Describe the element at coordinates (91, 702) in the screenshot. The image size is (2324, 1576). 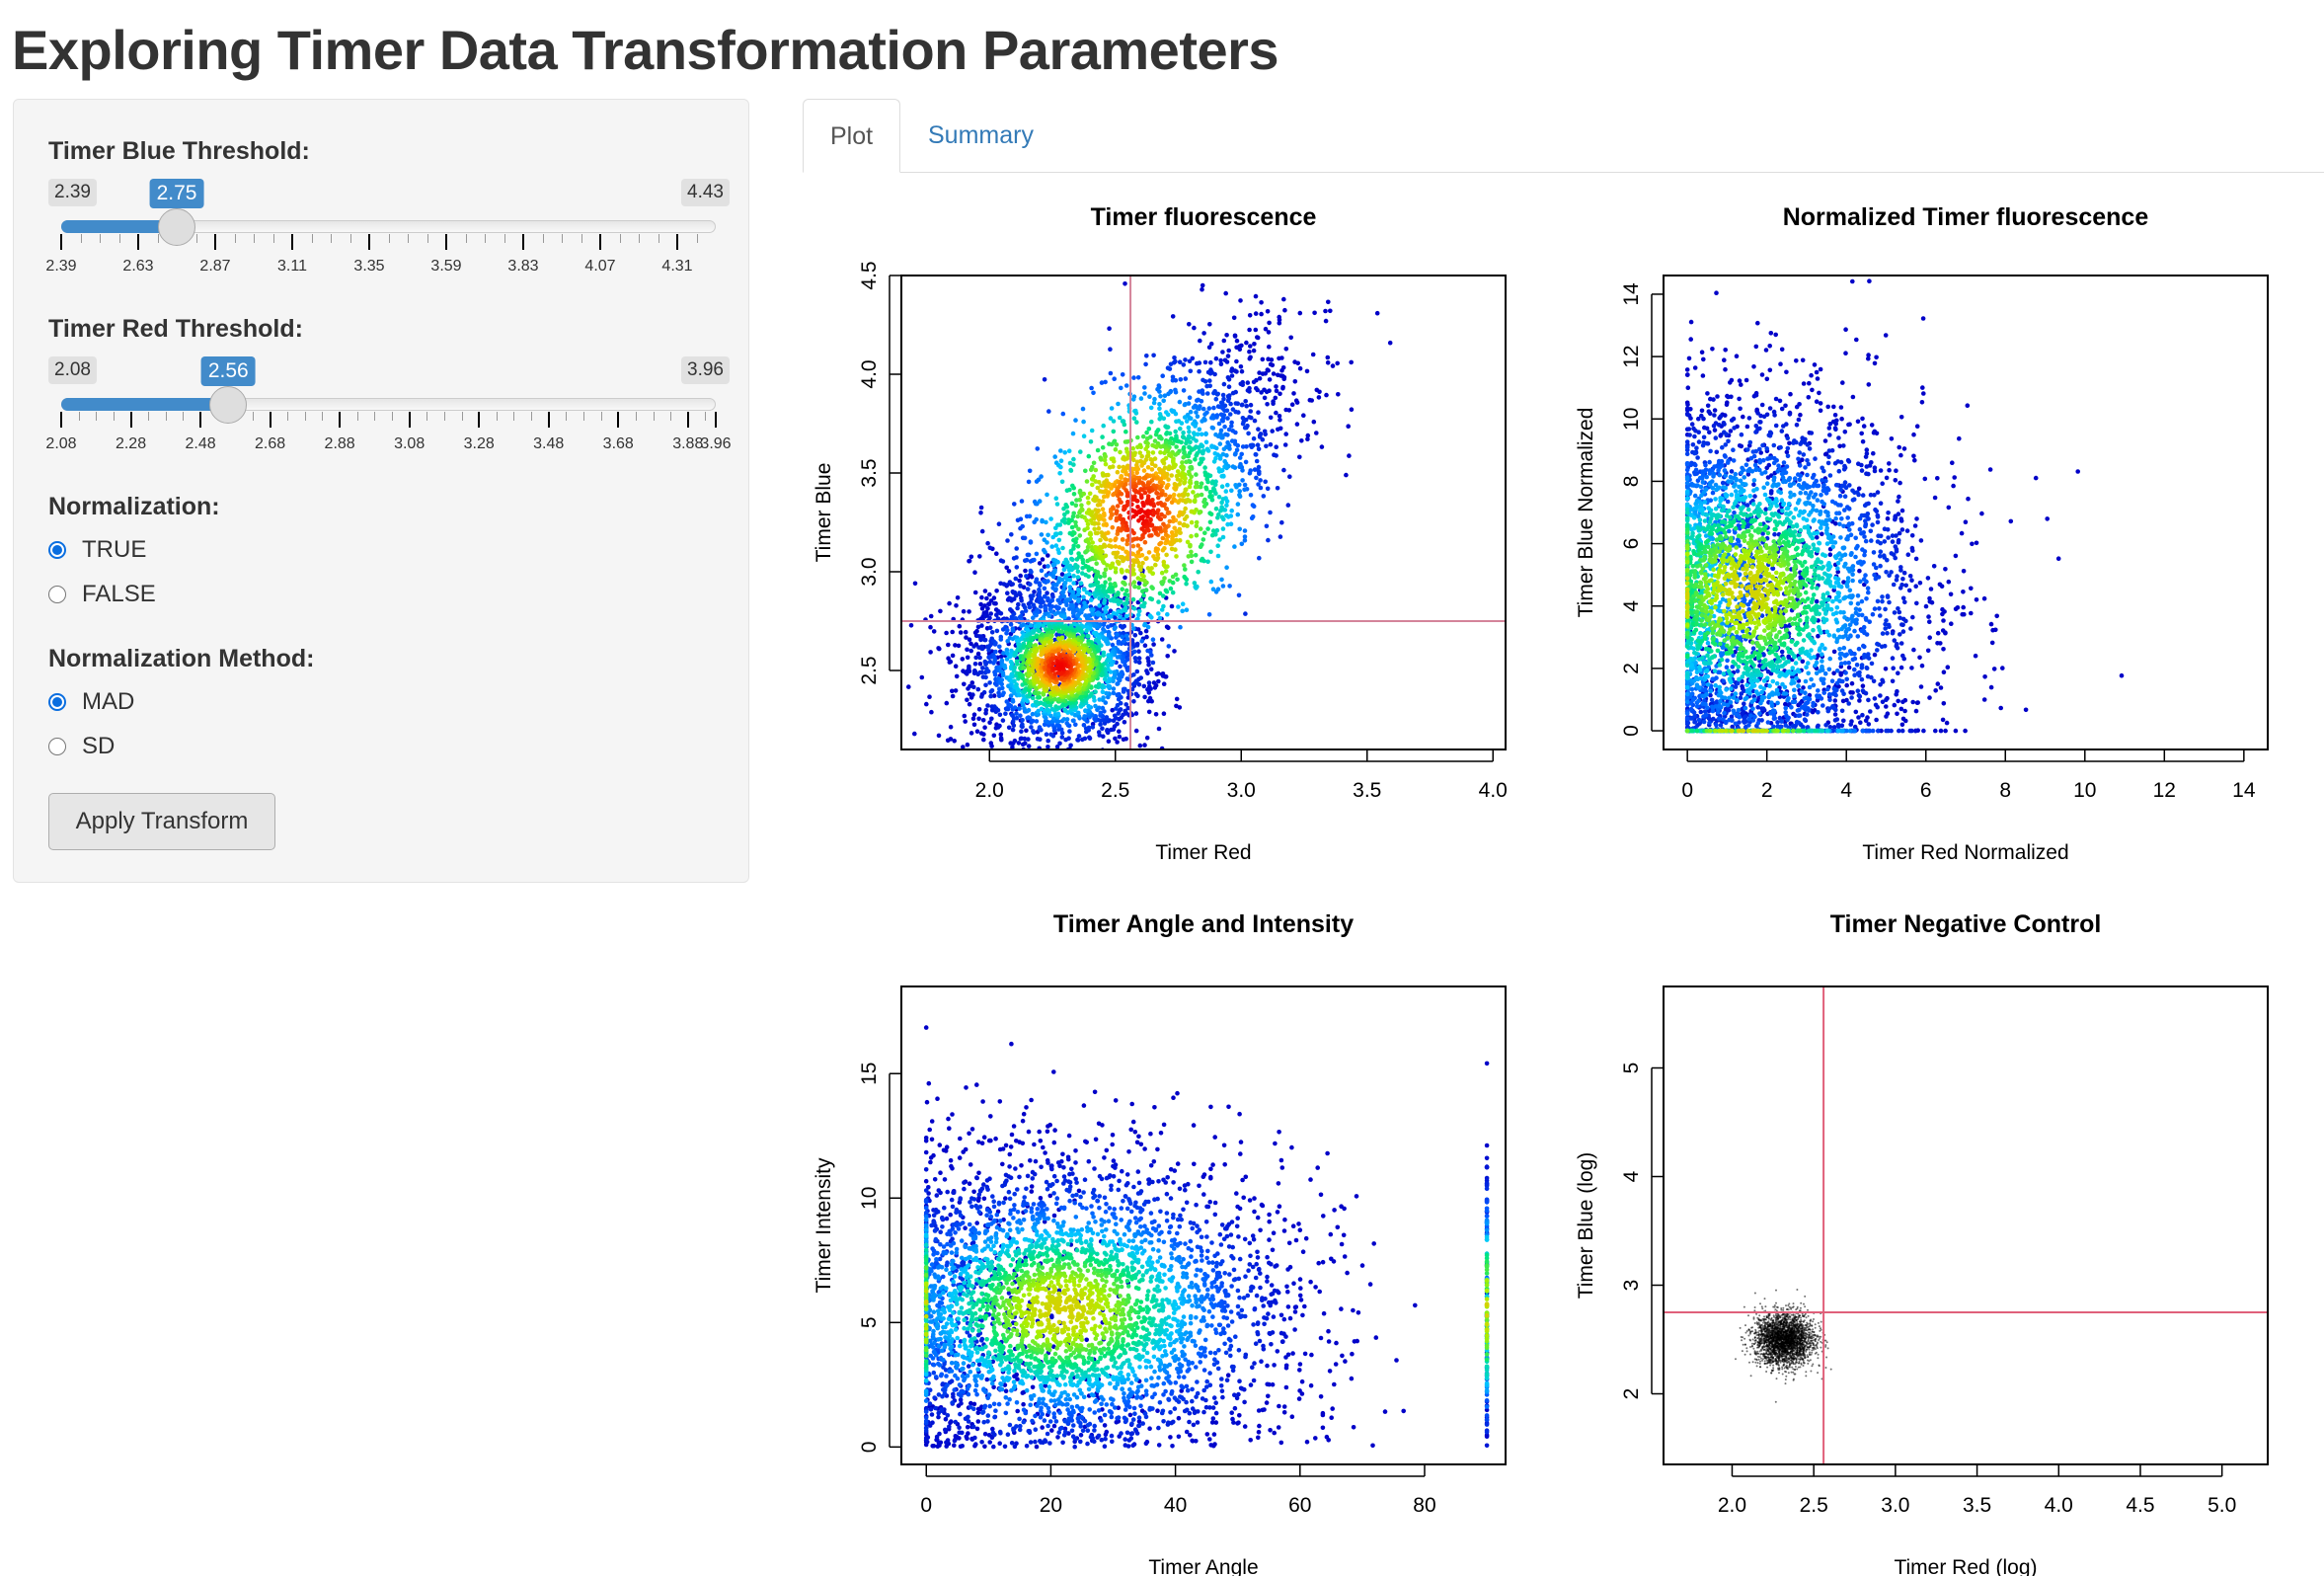
I see `method-mad-radio: MAD` at that location.